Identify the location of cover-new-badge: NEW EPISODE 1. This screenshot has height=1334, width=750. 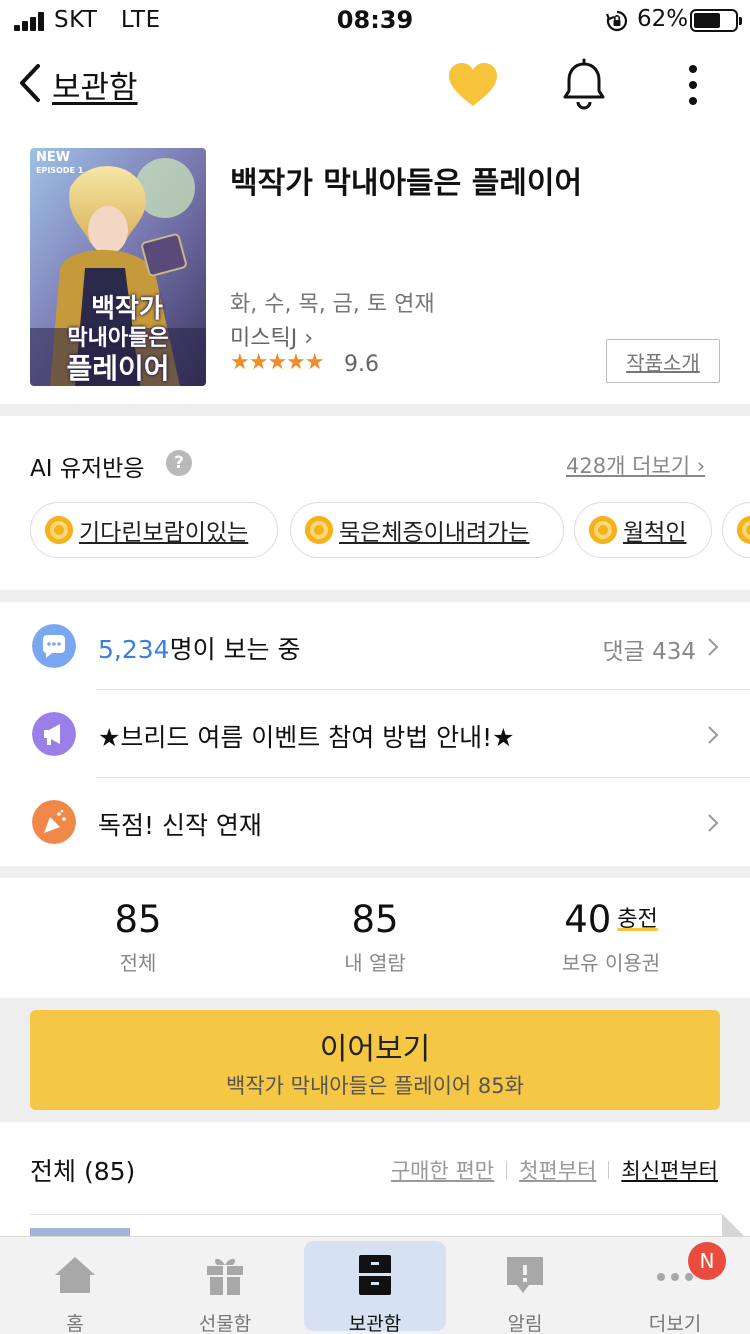
(60, 163).